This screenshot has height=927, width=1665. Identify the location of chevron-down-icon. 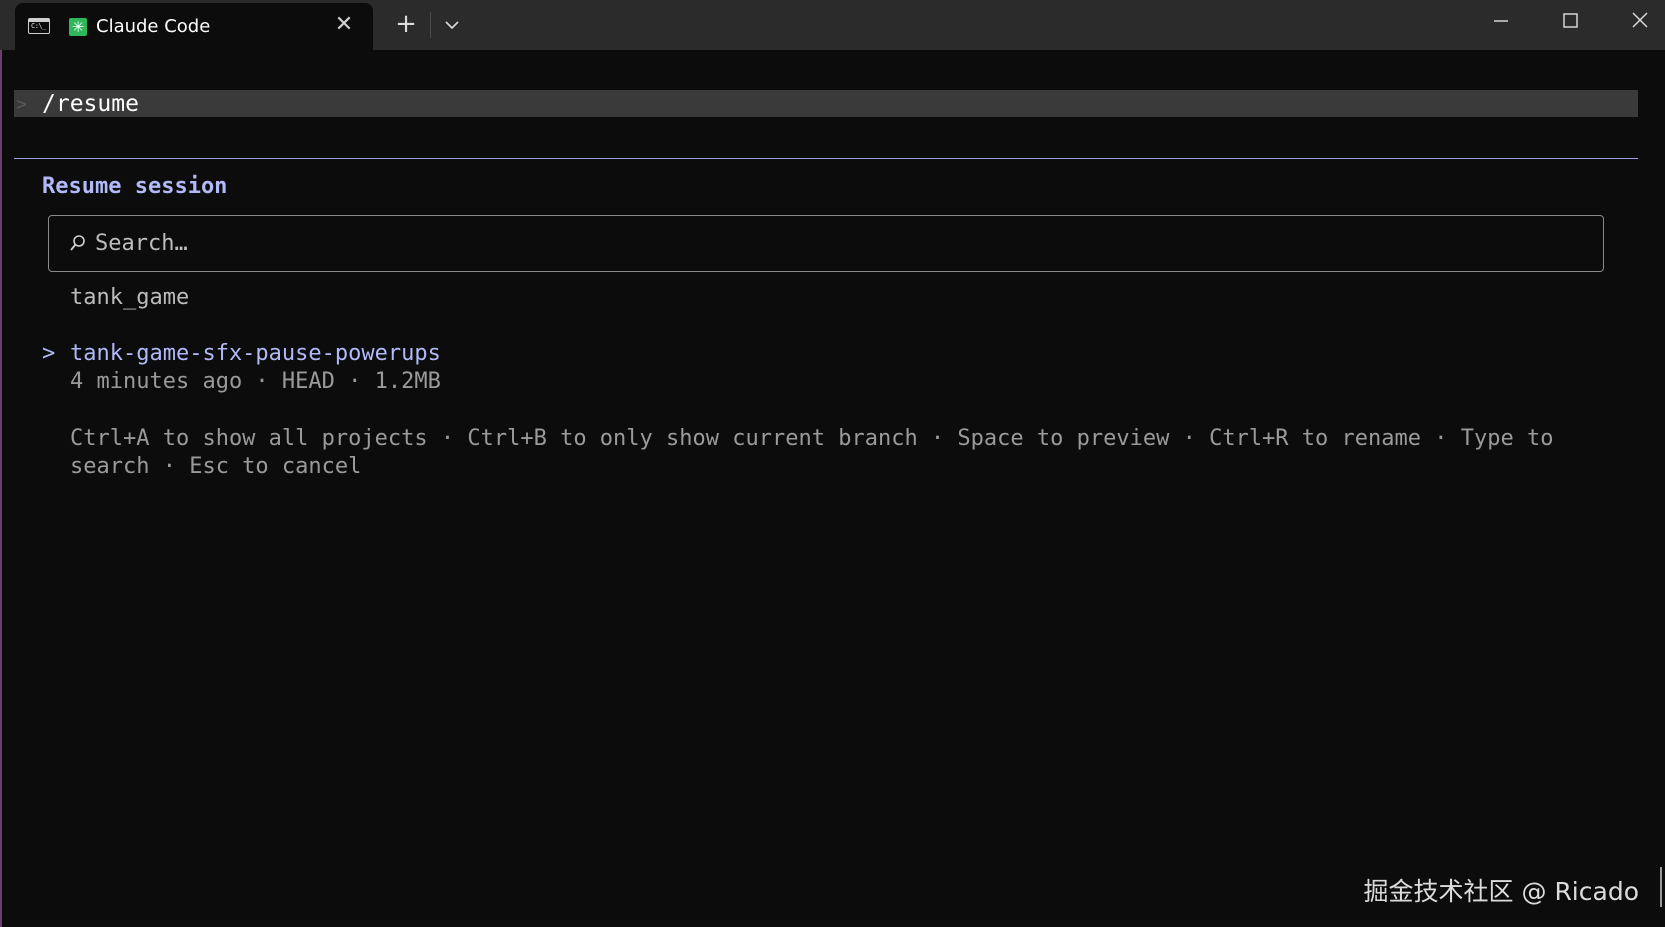
(452, 25).